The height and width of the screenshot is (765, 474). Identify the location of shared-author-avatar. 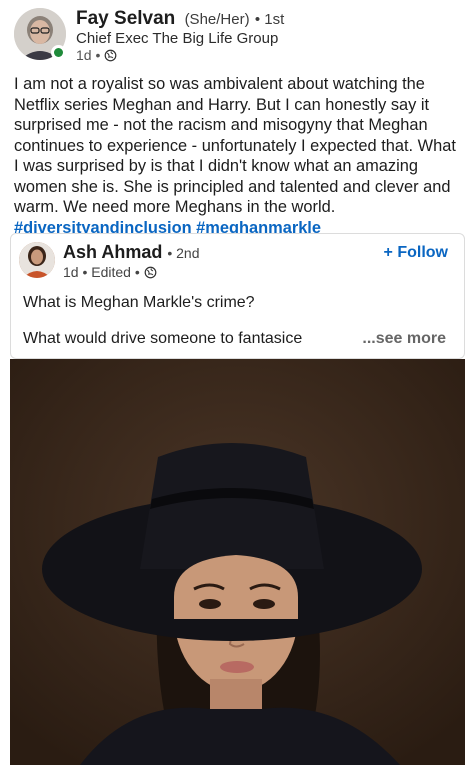
(37, 260).